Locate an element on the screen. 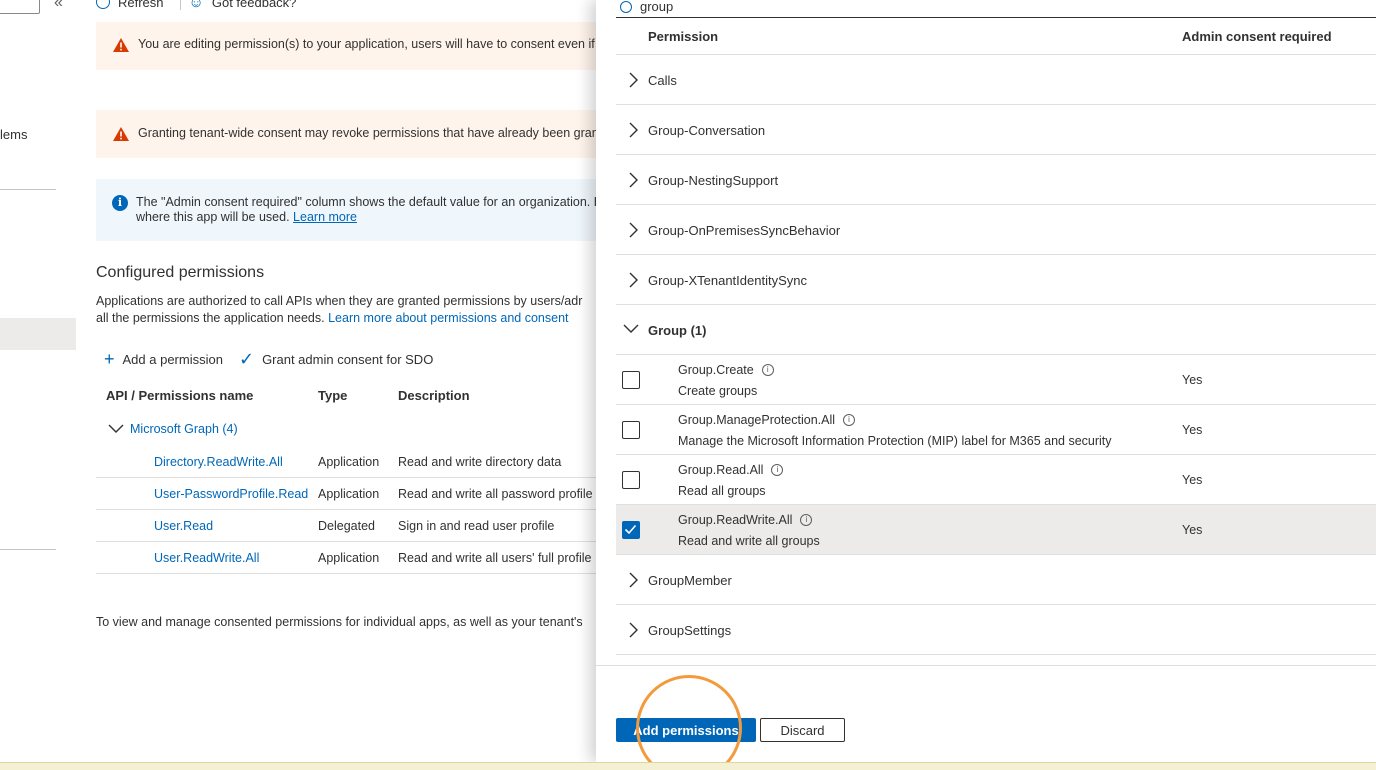 This screenshot has height=770, width=1376. chevron-down-icon is located at coordinates (631, 328).